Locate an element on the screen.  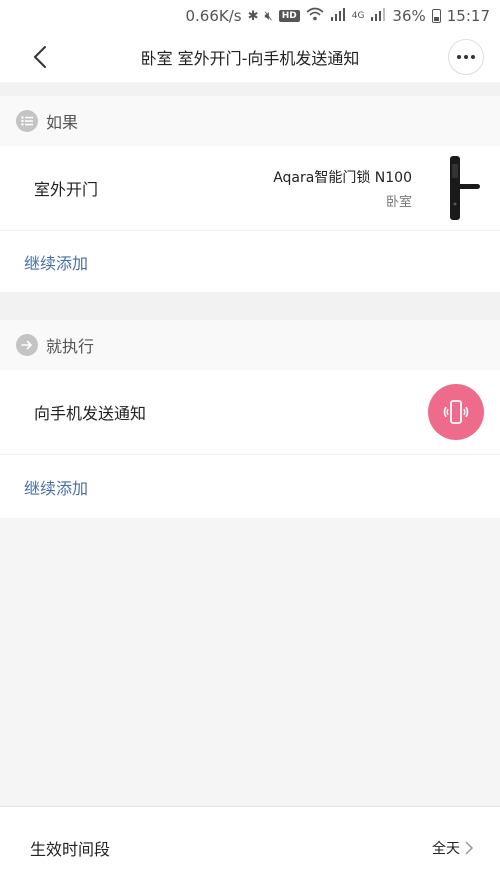
action-label: 向手机发送通知 is located at coordinates (90, 413).